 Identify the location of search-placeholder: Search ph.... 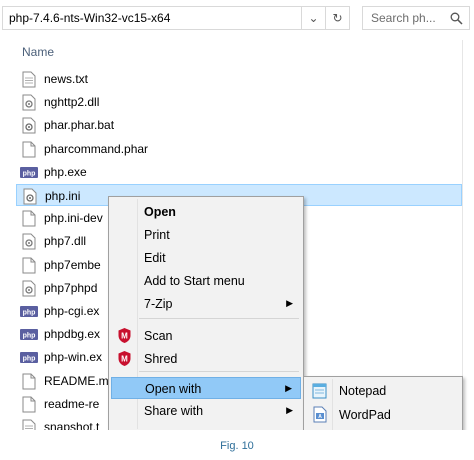
(403, 18).